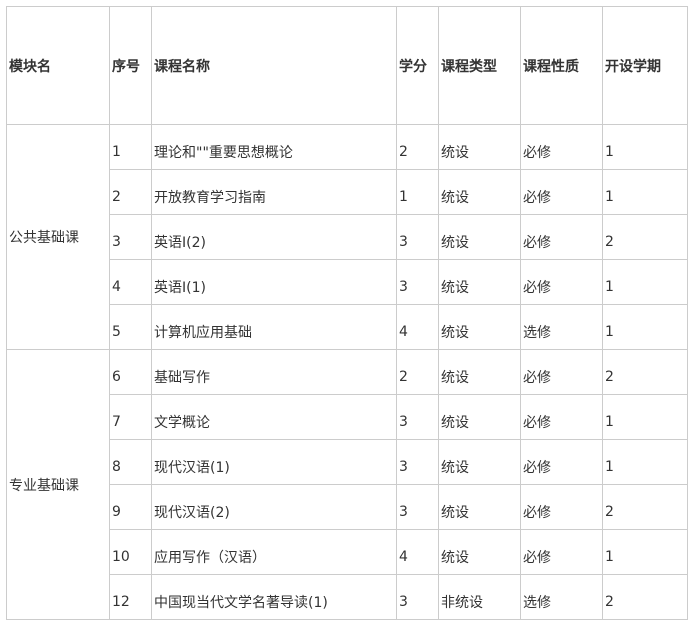 The width and height of the screenshot is (691, 635). I want to click on cell-name: 英语Ⅰ(1), so click(274, 282).